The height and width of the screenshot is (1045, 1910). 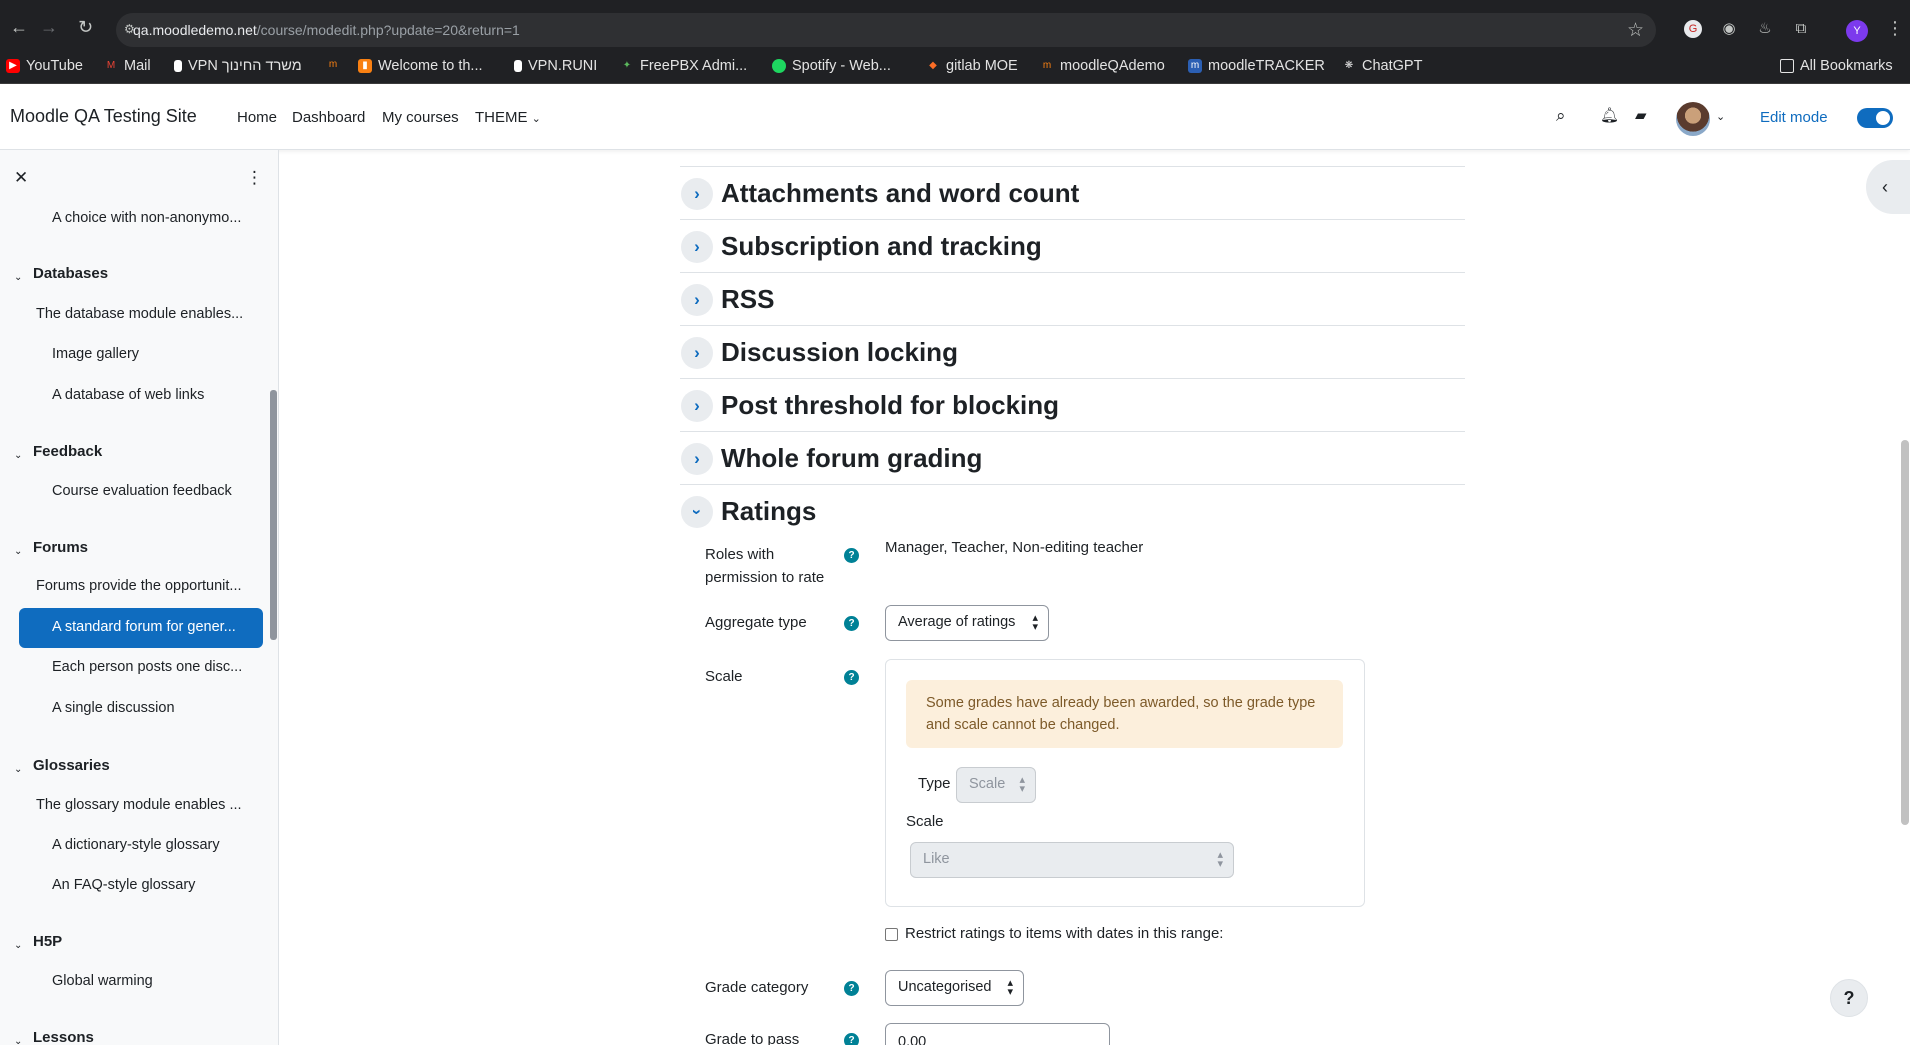 I want to click on section-ratings: › Ratings, so click(x=1072, y=511).